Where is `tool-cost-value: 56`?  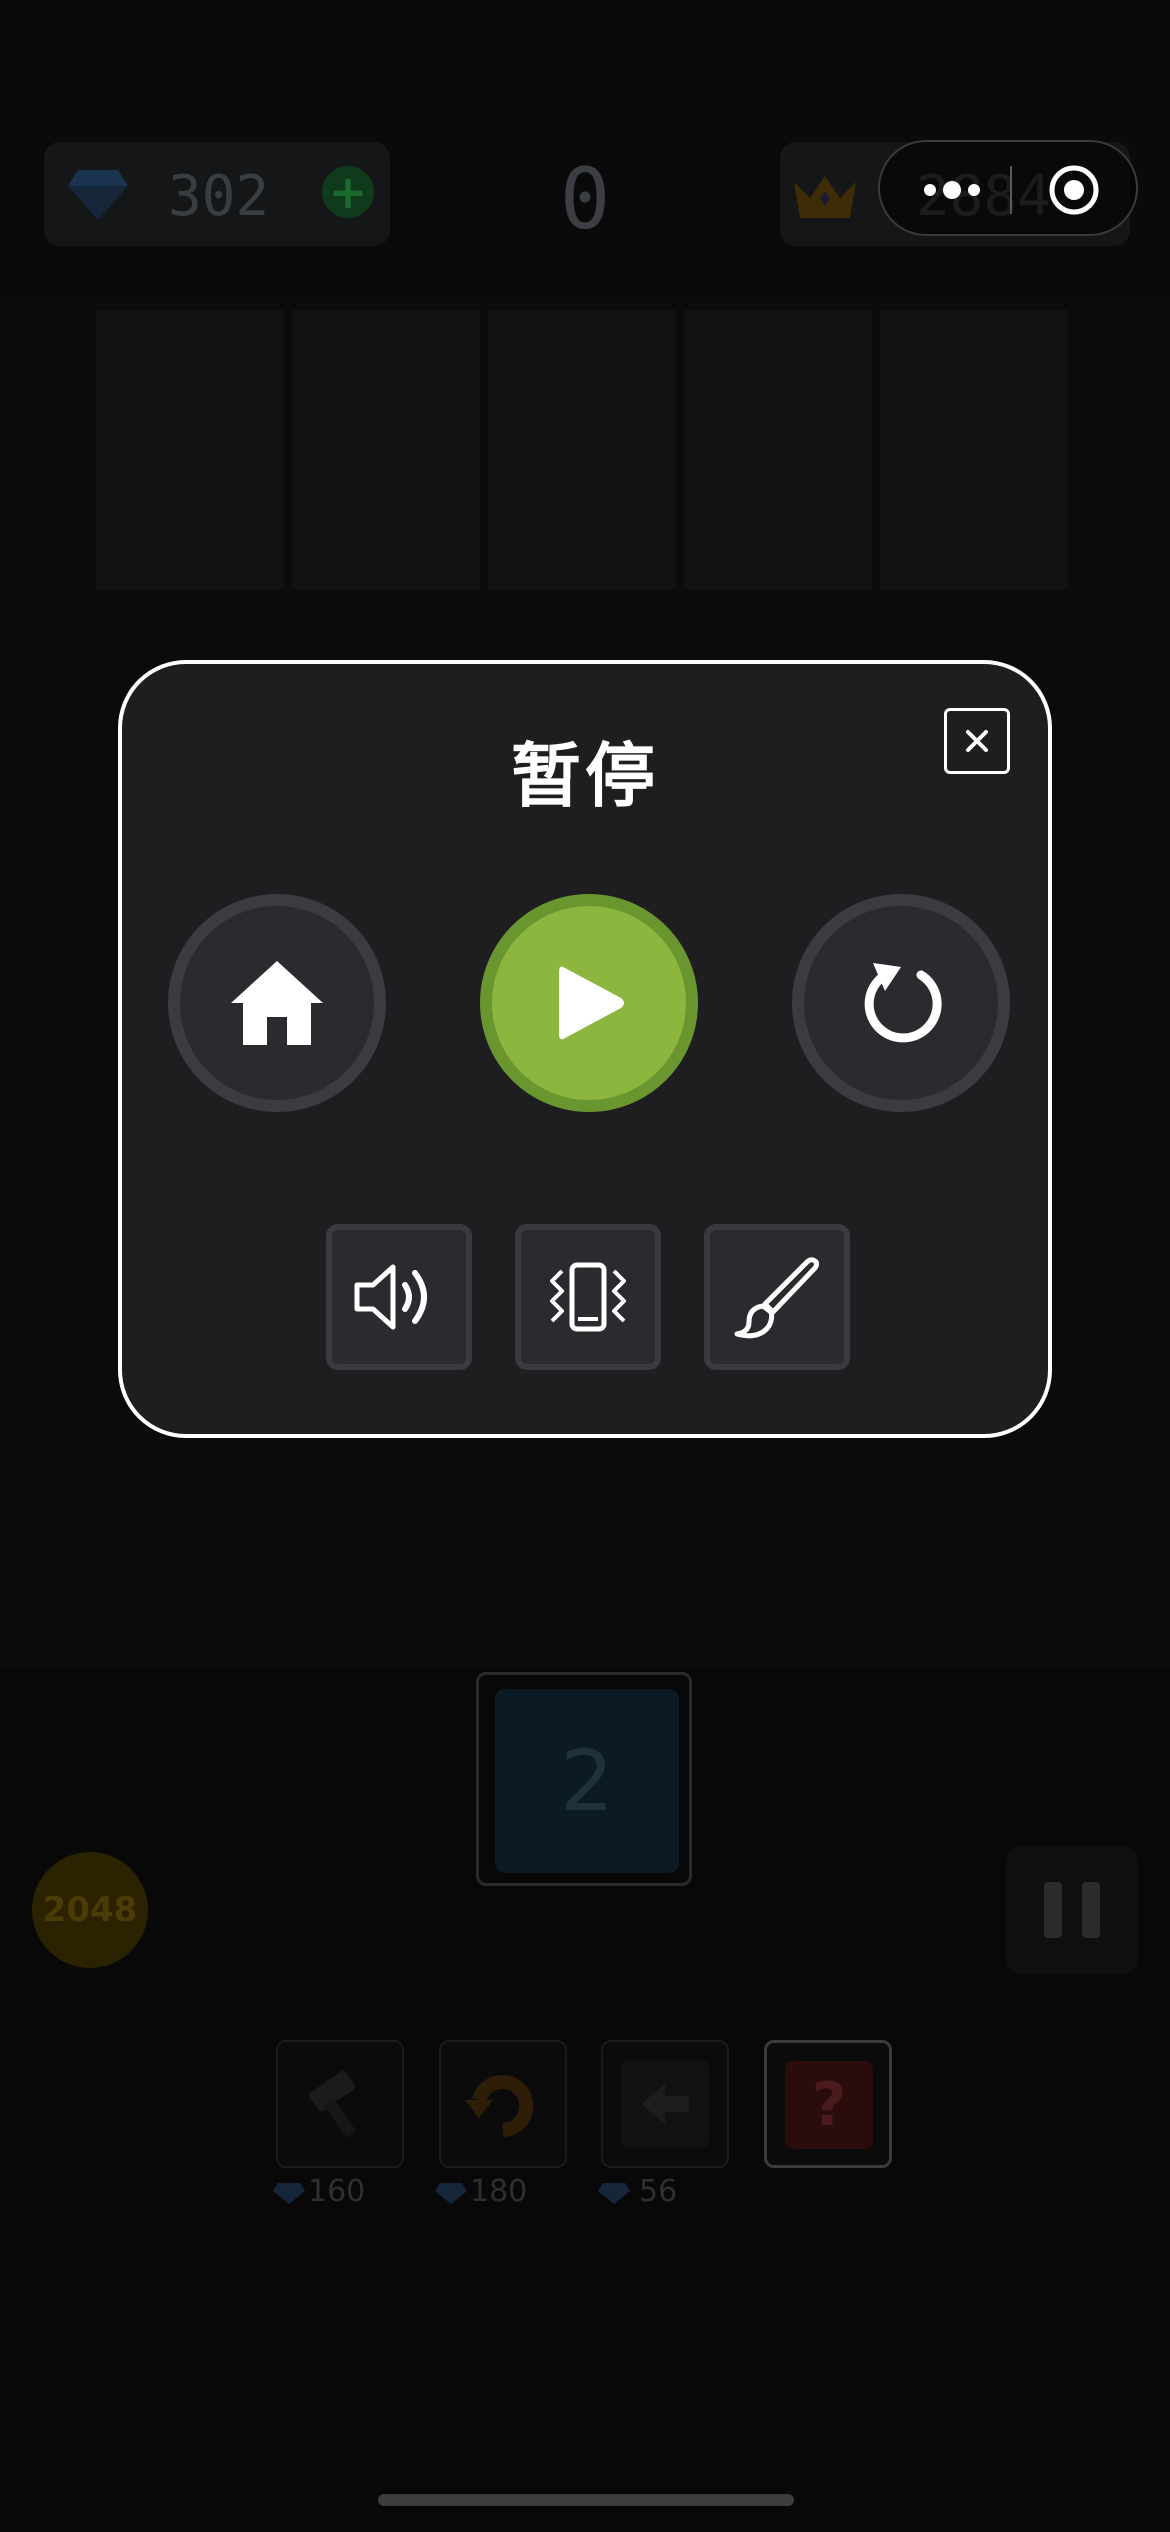
tool-cost-value: 56 is located at coordinates (658, 2191).